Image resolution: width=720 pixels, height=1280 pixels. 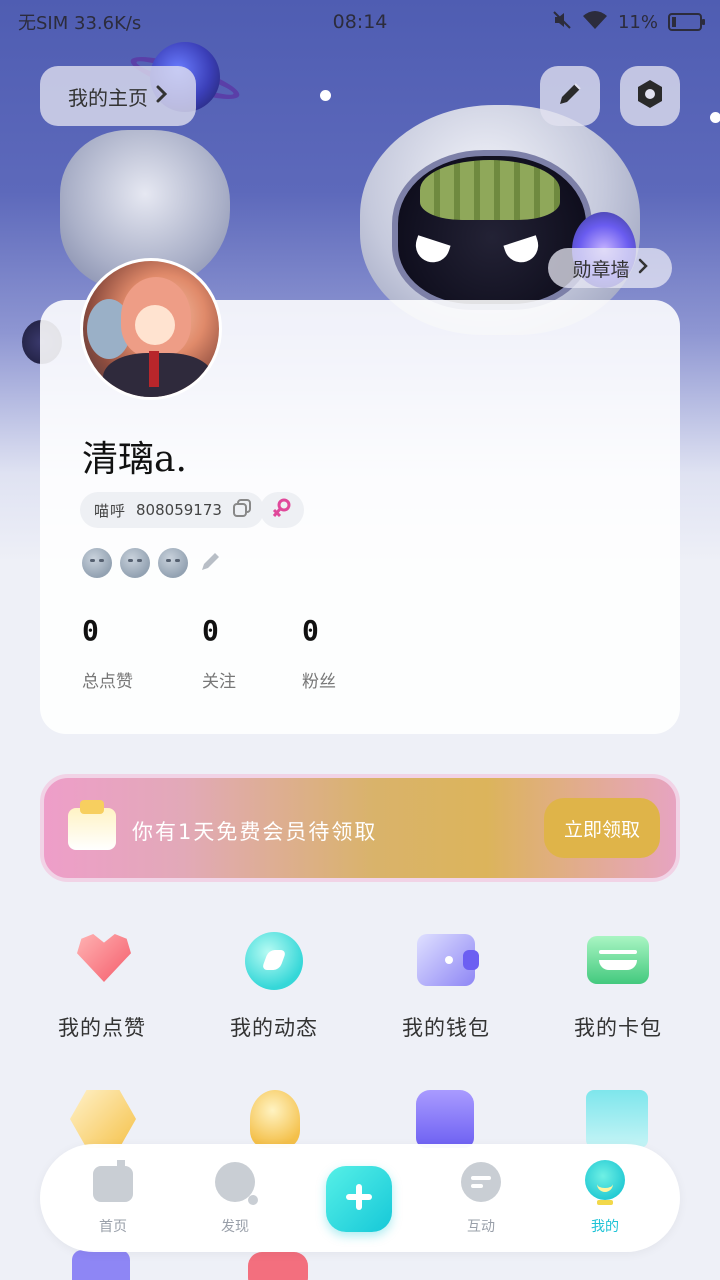 What do you see at coordinates (179, 510) in the screenshot?
I see `user-id-value: 808059173` at bounding box center [179, 510].